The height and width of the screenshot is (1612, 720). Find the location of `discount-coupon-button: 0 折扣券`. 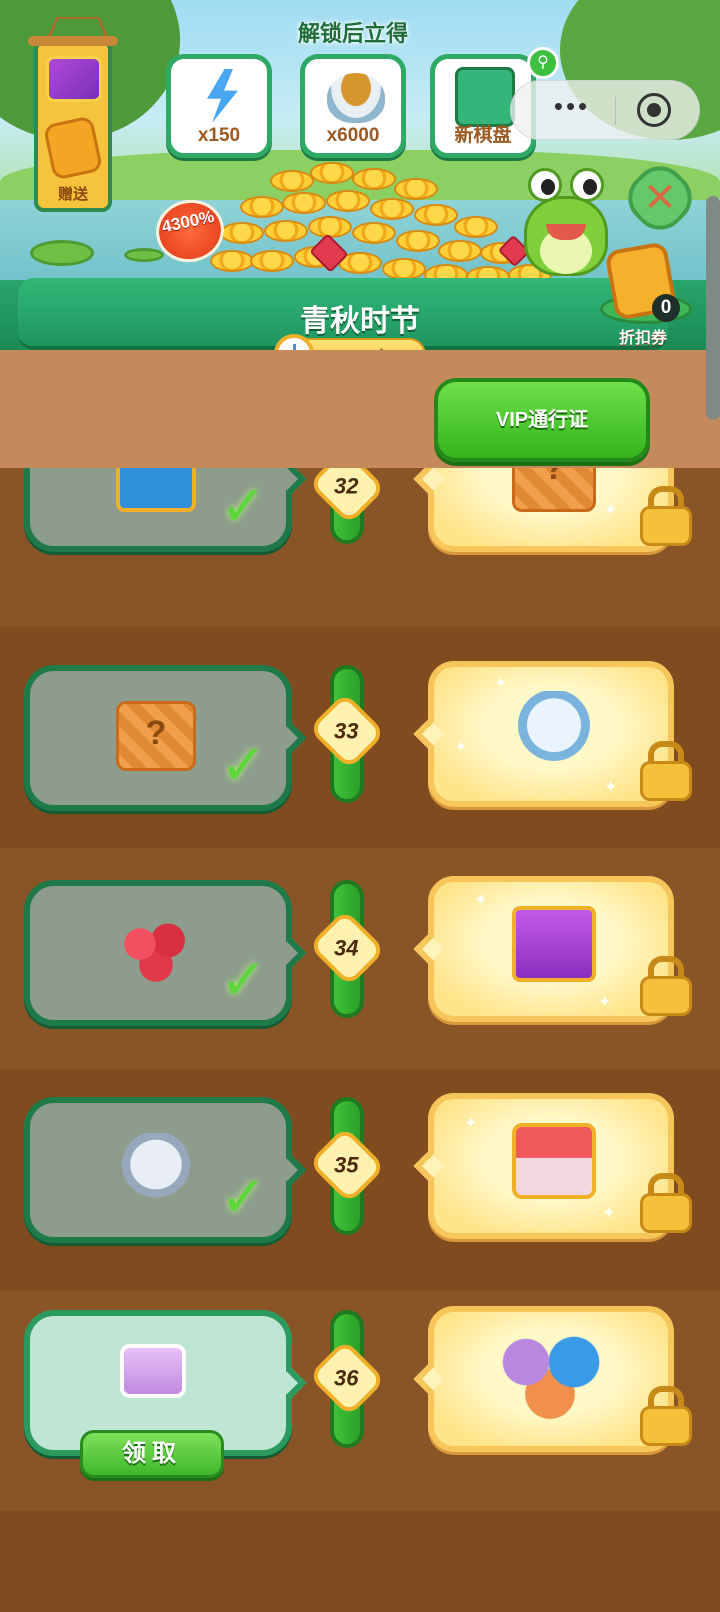

discount-coupon-button: 0 折扣券 is located at coordinates (644, 293).